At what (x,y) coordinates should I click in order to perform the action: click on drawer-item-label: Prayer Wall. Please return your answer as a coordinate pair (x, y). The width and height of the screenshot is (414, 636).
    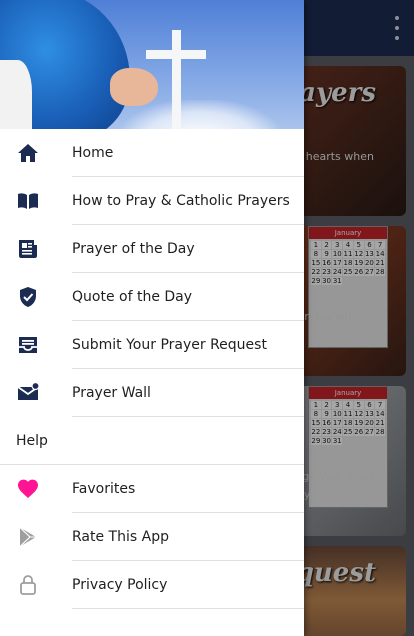
    Looking at the image, I should click on (111, 393).